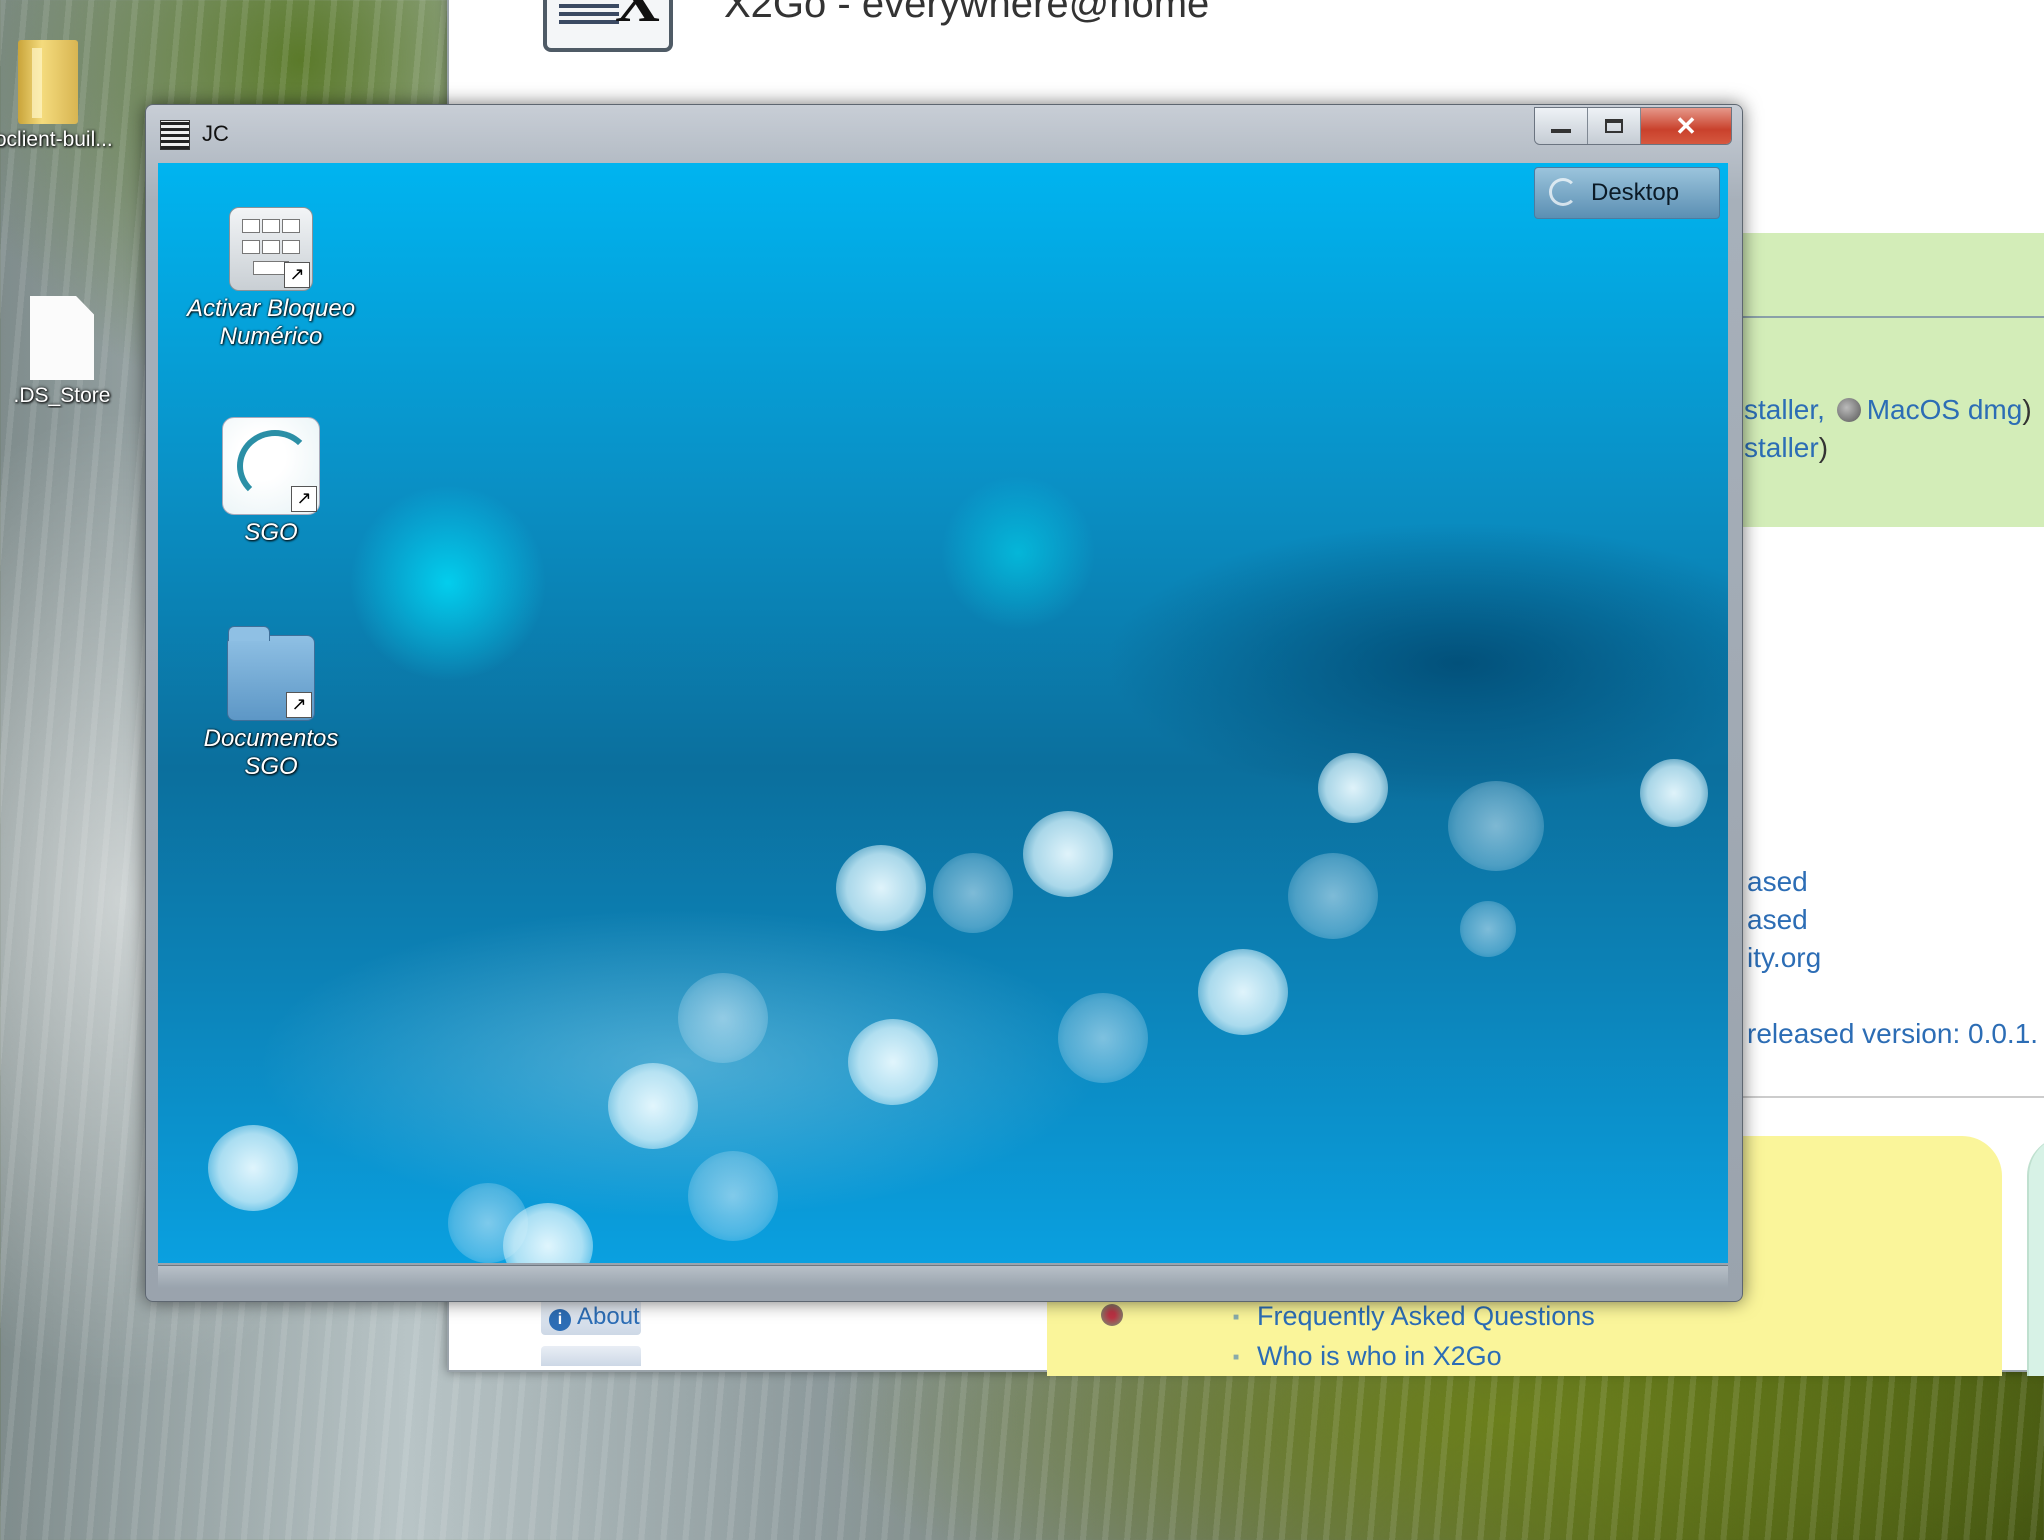  I want to click on downloads-panel, so click(1886, 380).